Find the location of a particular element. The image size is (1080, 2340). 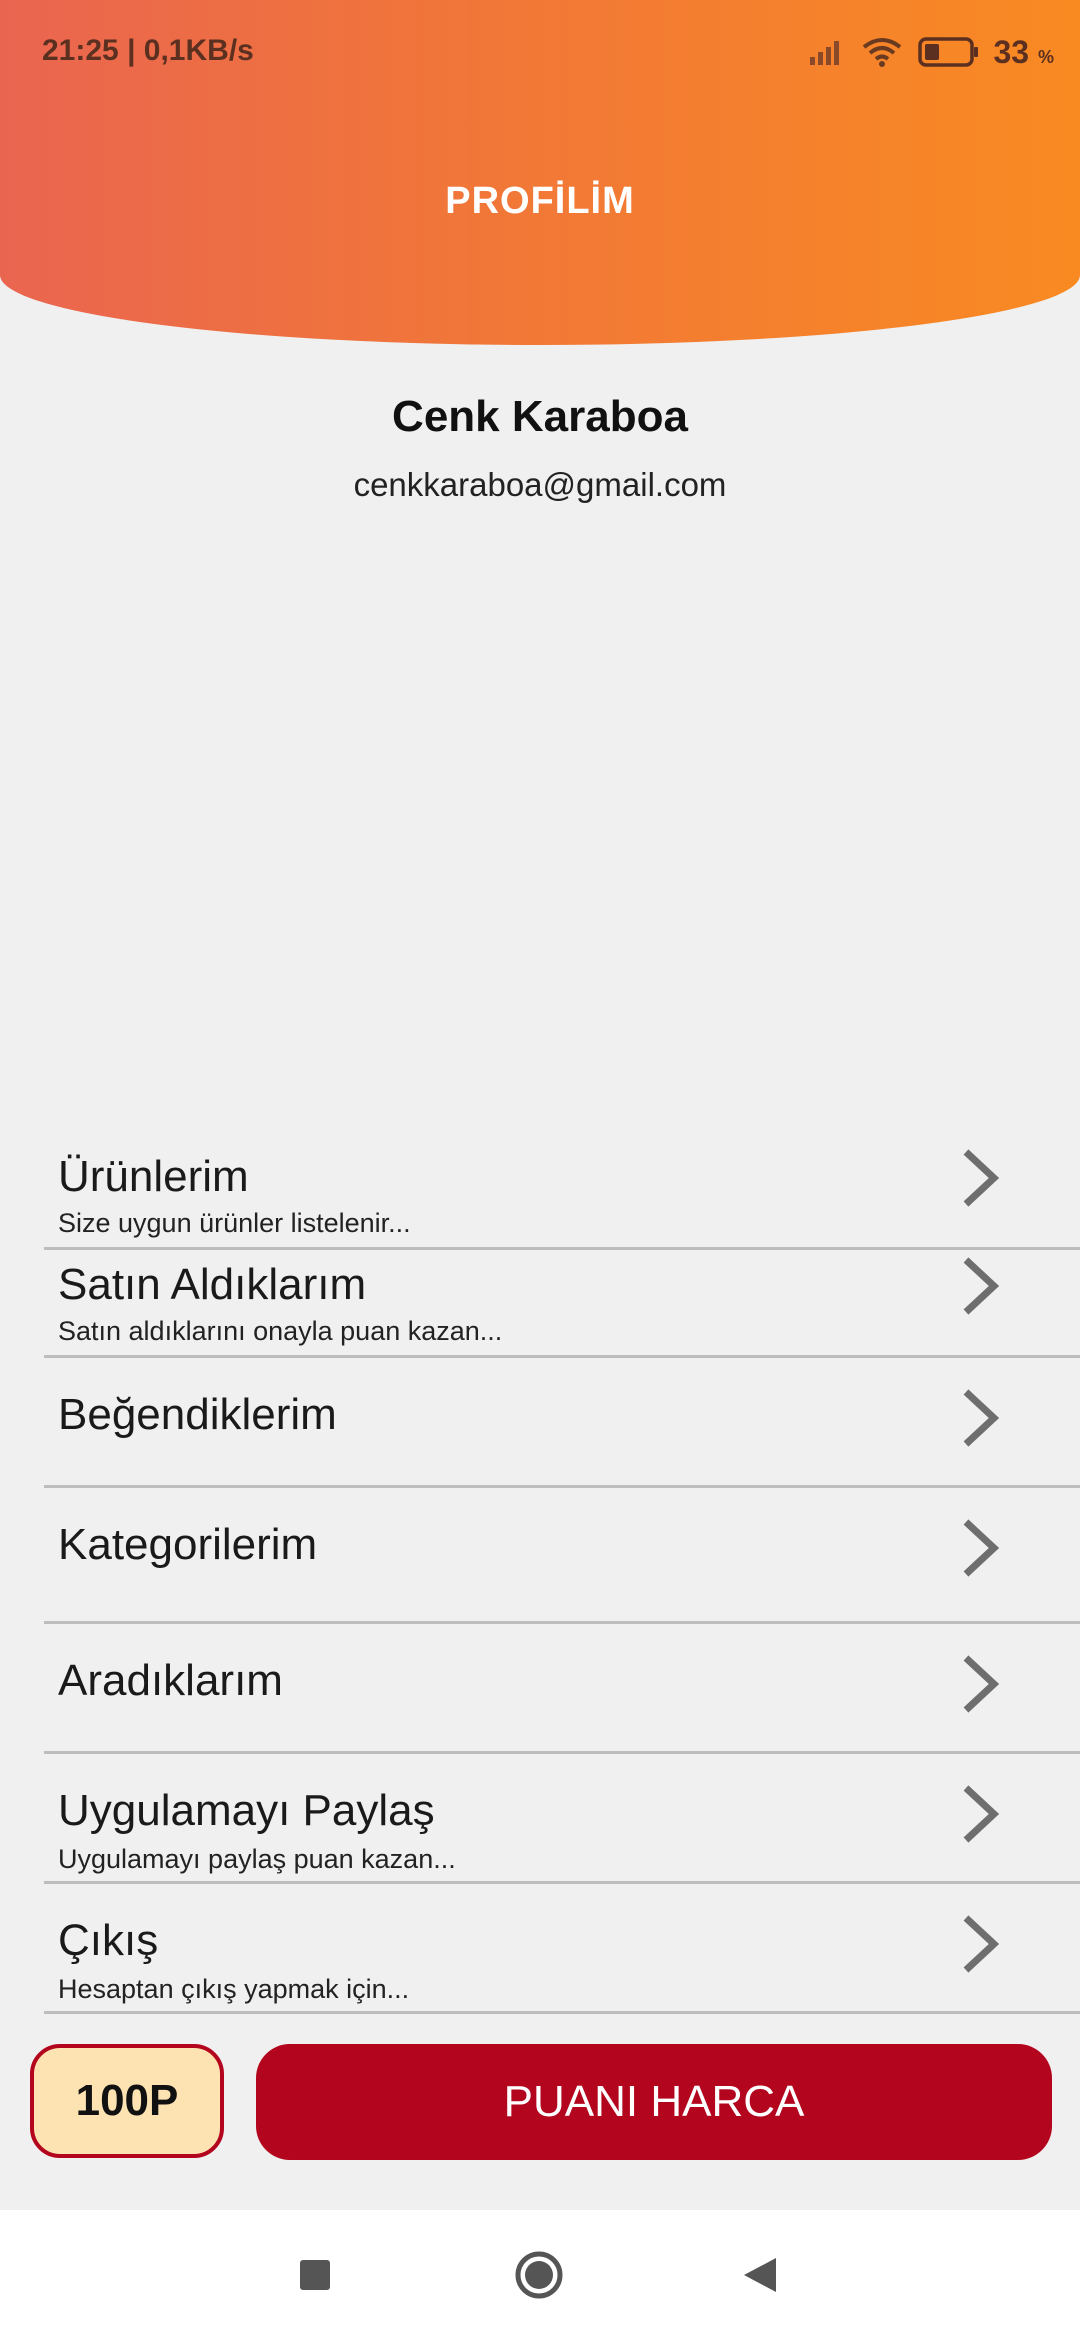

home-circle-icon is located at coordinates (539, 2275).